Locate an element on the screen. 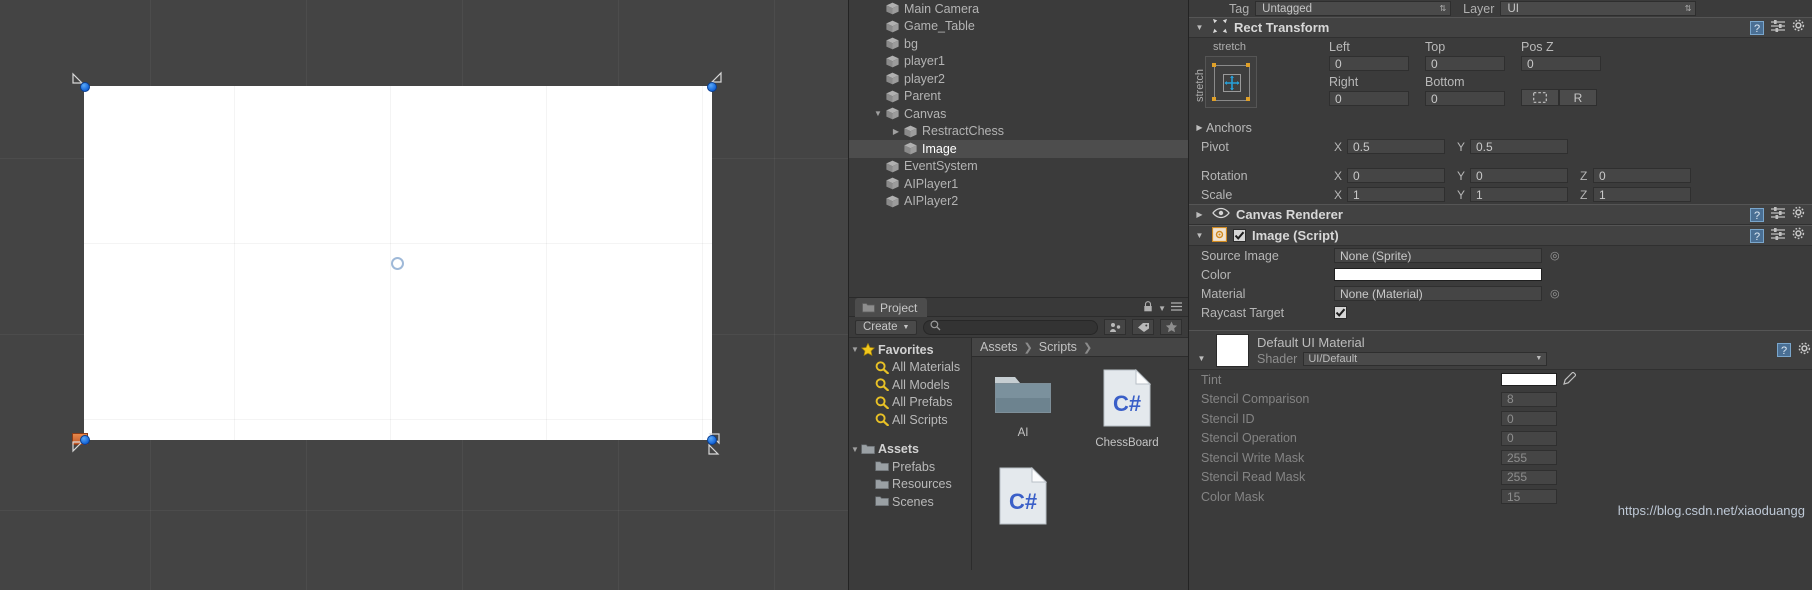  component-header-rect-transform: ▼ Rect Transform ? is located at coordinates (1500, 27).